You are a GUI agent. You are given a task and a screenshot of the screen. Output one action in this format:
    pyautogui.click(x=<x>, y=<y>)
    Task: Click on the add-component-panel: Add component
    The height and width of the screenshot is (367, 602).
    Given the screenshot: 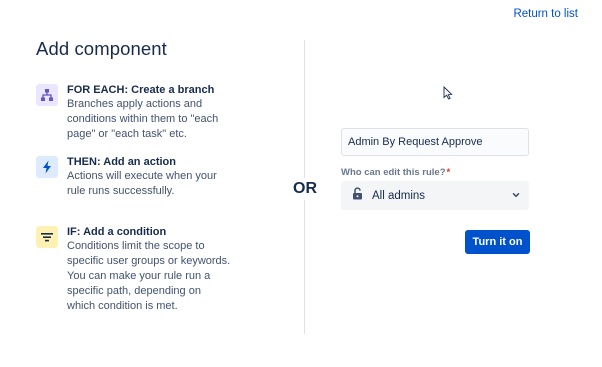 What is the action you would take?
    pyautogui.click(x=156, y=58)
    